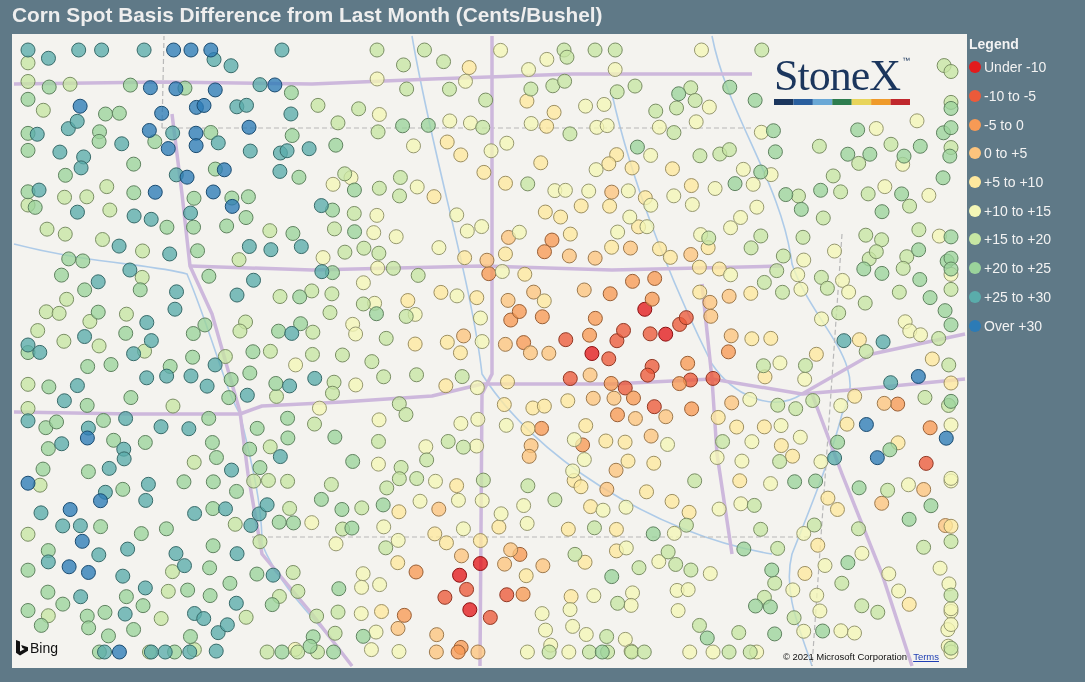 The height and width of the screenshot is (682, 1085). What do you see at coordinates (1004, 124) in the screenshot?
I see `legend-label: -5 to 0` at bounding box center [1004, 124].